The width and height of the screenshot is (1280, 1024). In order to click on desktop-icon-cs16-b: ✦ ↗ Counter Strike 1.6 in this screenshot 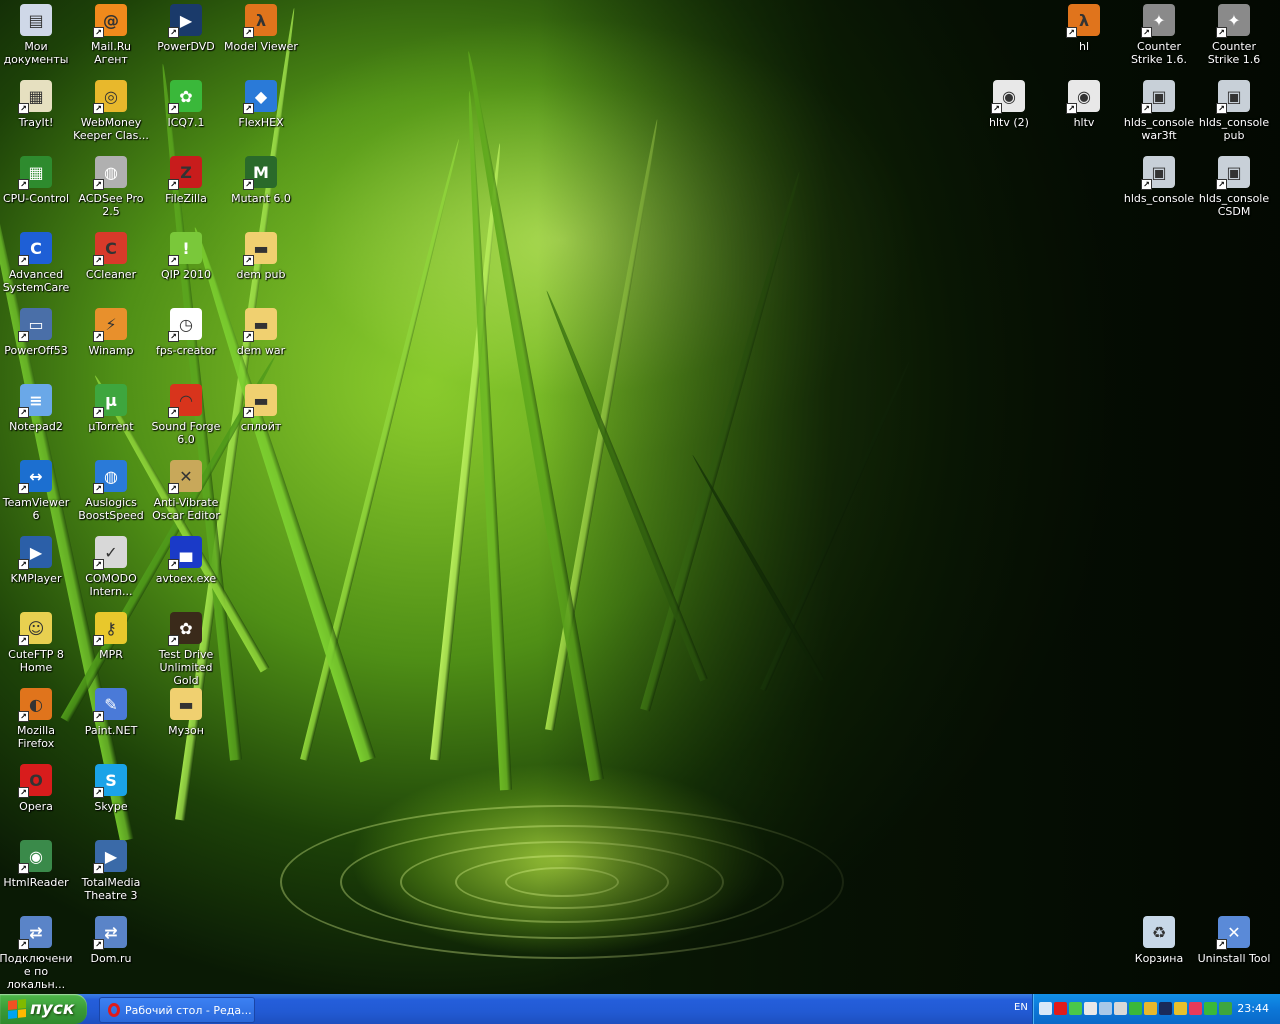, I will do `click(1234, 34)`.